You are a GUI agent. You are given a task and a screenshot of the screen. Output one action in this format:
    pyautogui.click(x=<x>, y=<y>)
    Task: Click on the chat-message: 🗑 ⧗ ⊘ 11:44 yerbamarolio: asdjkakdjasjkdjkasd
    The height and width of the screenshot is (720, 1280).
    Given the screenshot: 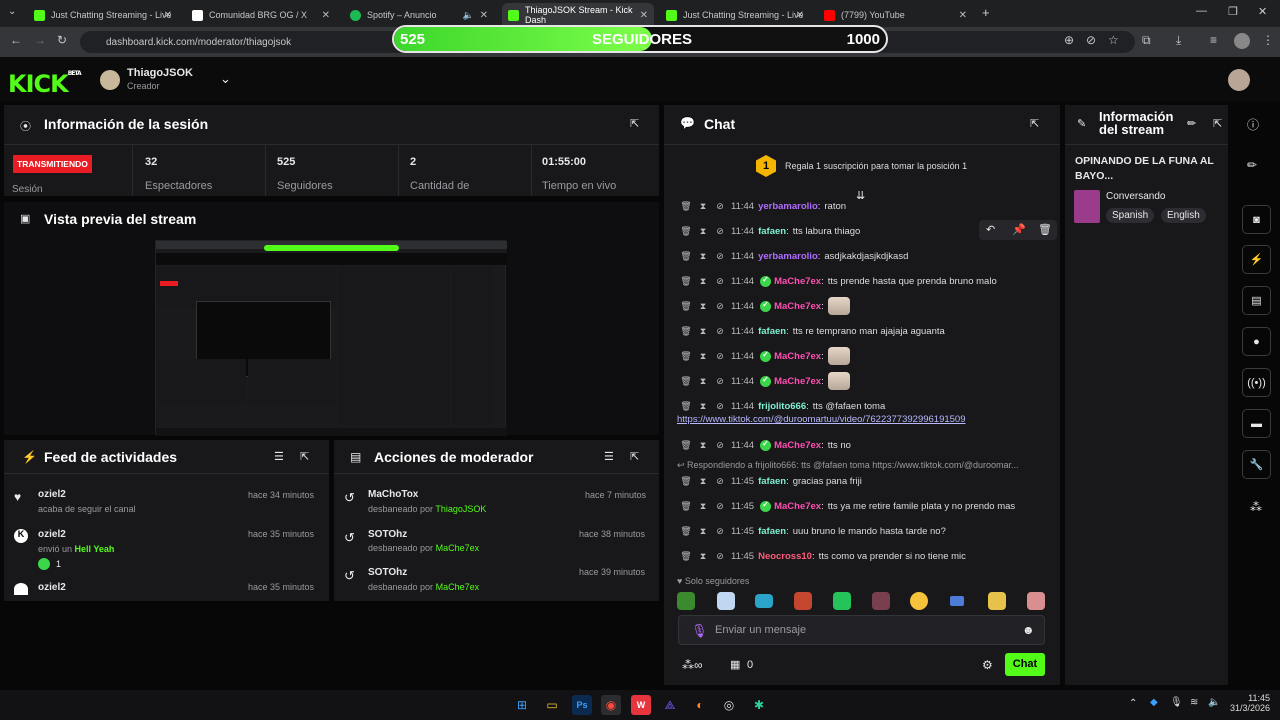 What is the action you would take?
    pyautogui.click(x=794, y=256)
    